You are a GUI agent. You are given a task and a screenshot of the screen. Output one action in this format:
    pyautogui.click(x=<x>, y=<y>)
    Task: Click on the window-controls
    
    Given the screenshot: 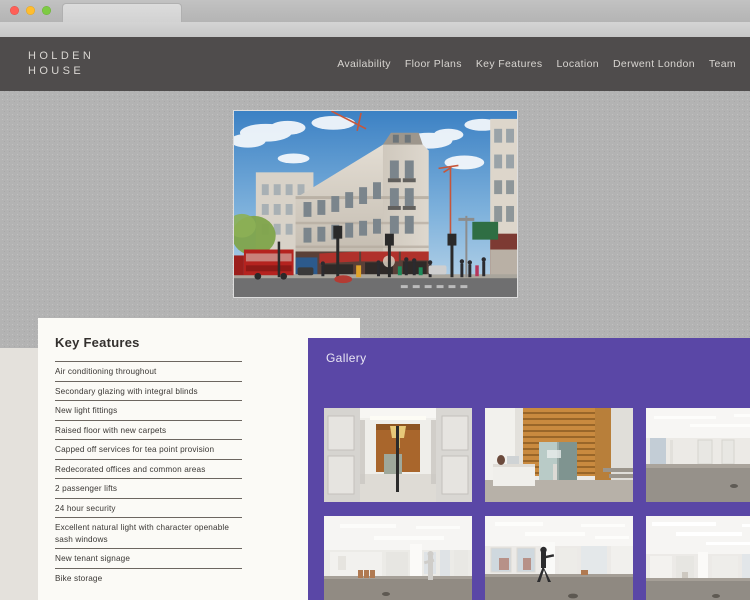 What is the action you would take?
    pyautogui.click(x=30, y=10)
    